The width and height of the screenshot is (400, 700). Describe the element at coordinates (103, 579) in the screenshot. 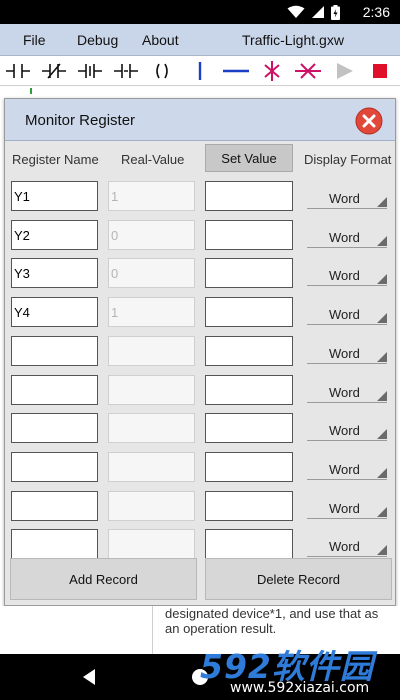

I see `add-record-button: Add Record` at that location.